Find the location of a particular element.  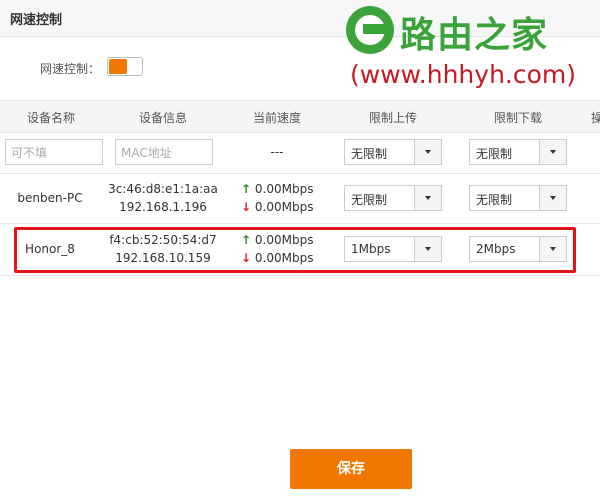

page-title: 网速控制 is located at coordinates (36, 20).